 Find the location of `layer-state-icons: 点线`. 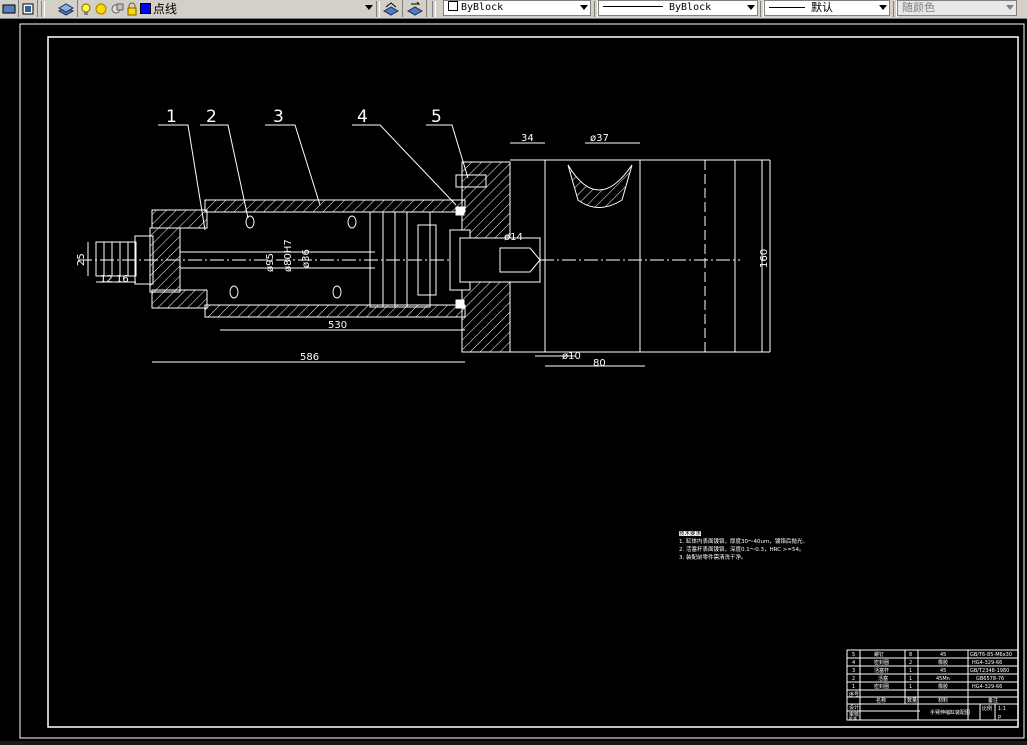

layer-state-icons: 点线 is located at coordinates (160, 8).